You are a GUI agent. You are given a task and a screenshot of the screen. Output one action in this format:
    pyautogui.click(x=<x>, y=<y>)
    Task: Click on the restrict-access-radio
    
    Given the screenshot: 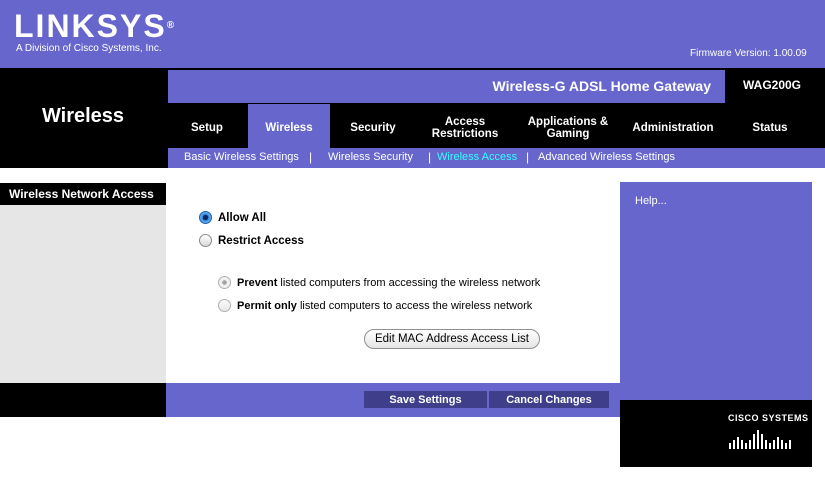 What is the action you would take?
    pyautogui.click(x=205, y=240)
    